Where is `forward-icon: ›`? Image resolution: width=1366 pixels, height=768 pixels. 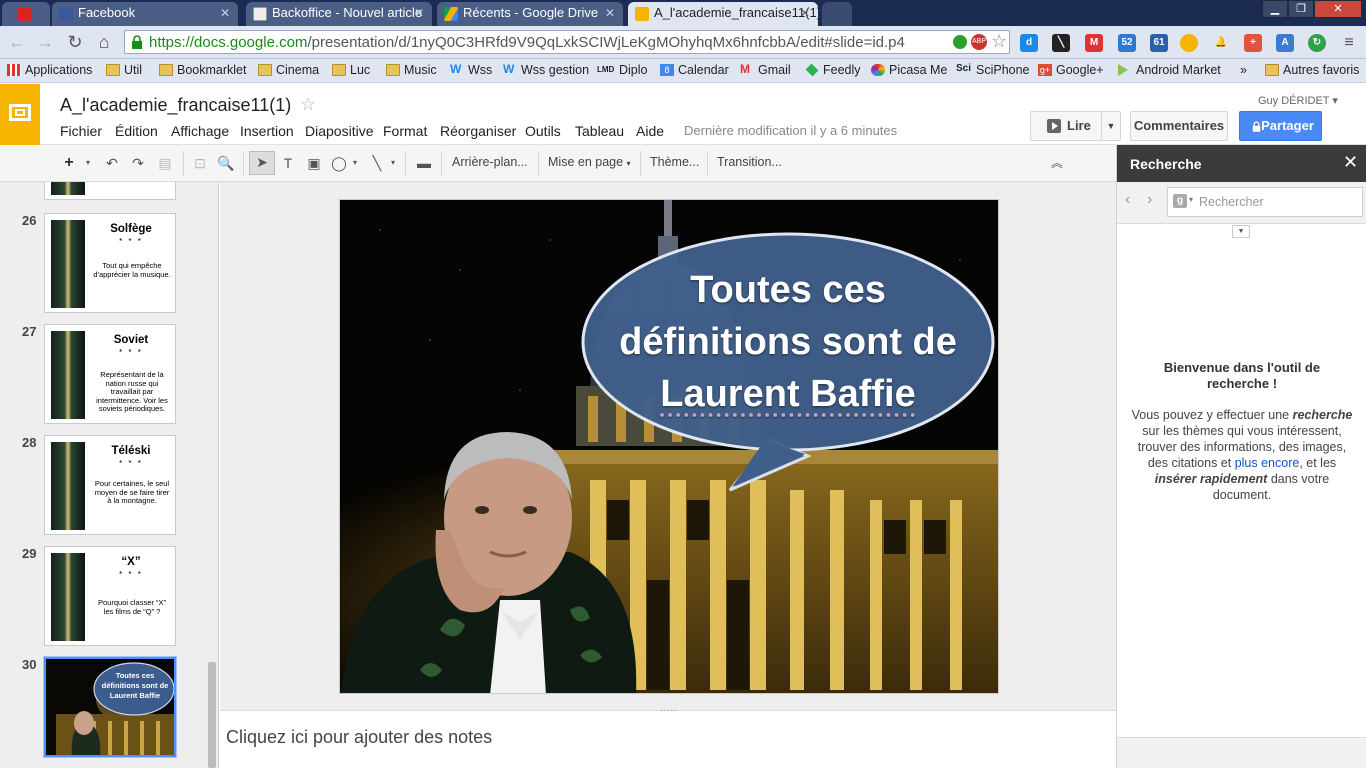 forward-icon: › is located at coordinates (1149, 200).